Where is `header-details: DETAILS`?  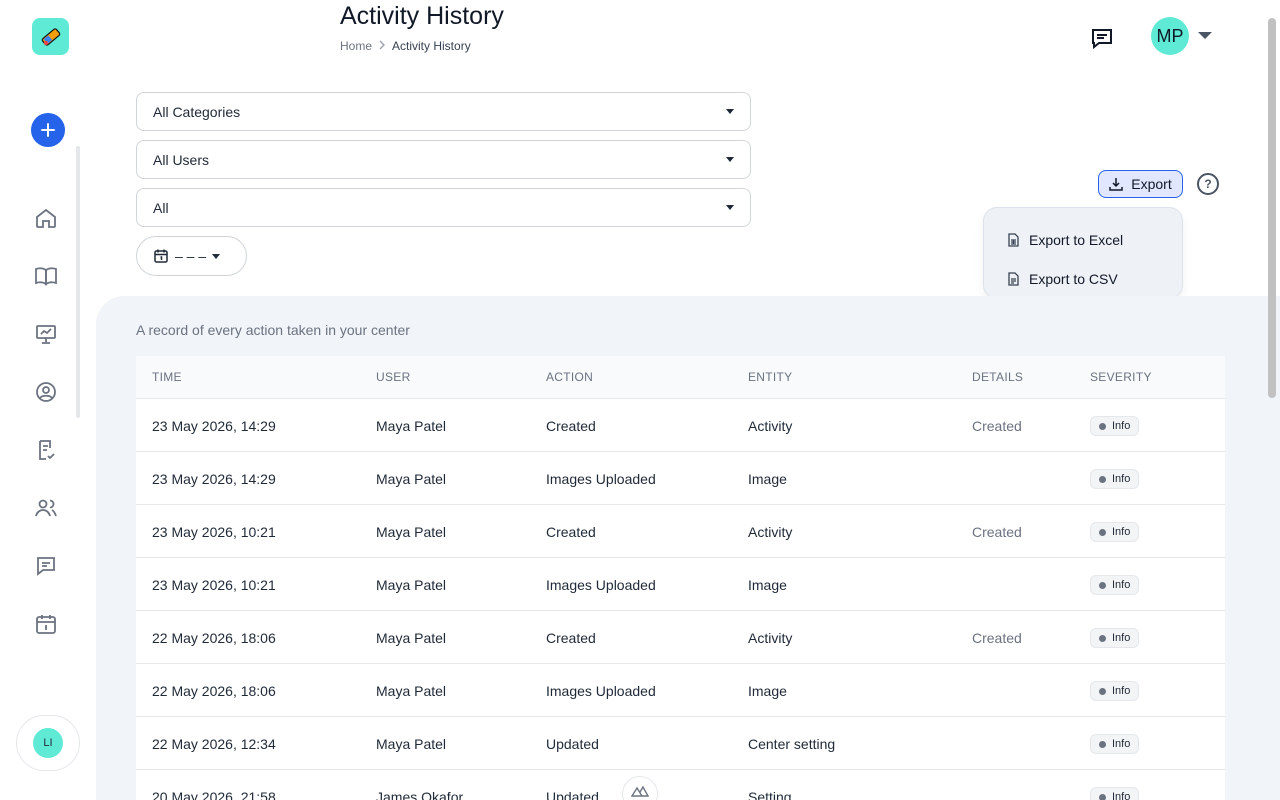
header-details: DETAILS is located at coordinates (997, 377).